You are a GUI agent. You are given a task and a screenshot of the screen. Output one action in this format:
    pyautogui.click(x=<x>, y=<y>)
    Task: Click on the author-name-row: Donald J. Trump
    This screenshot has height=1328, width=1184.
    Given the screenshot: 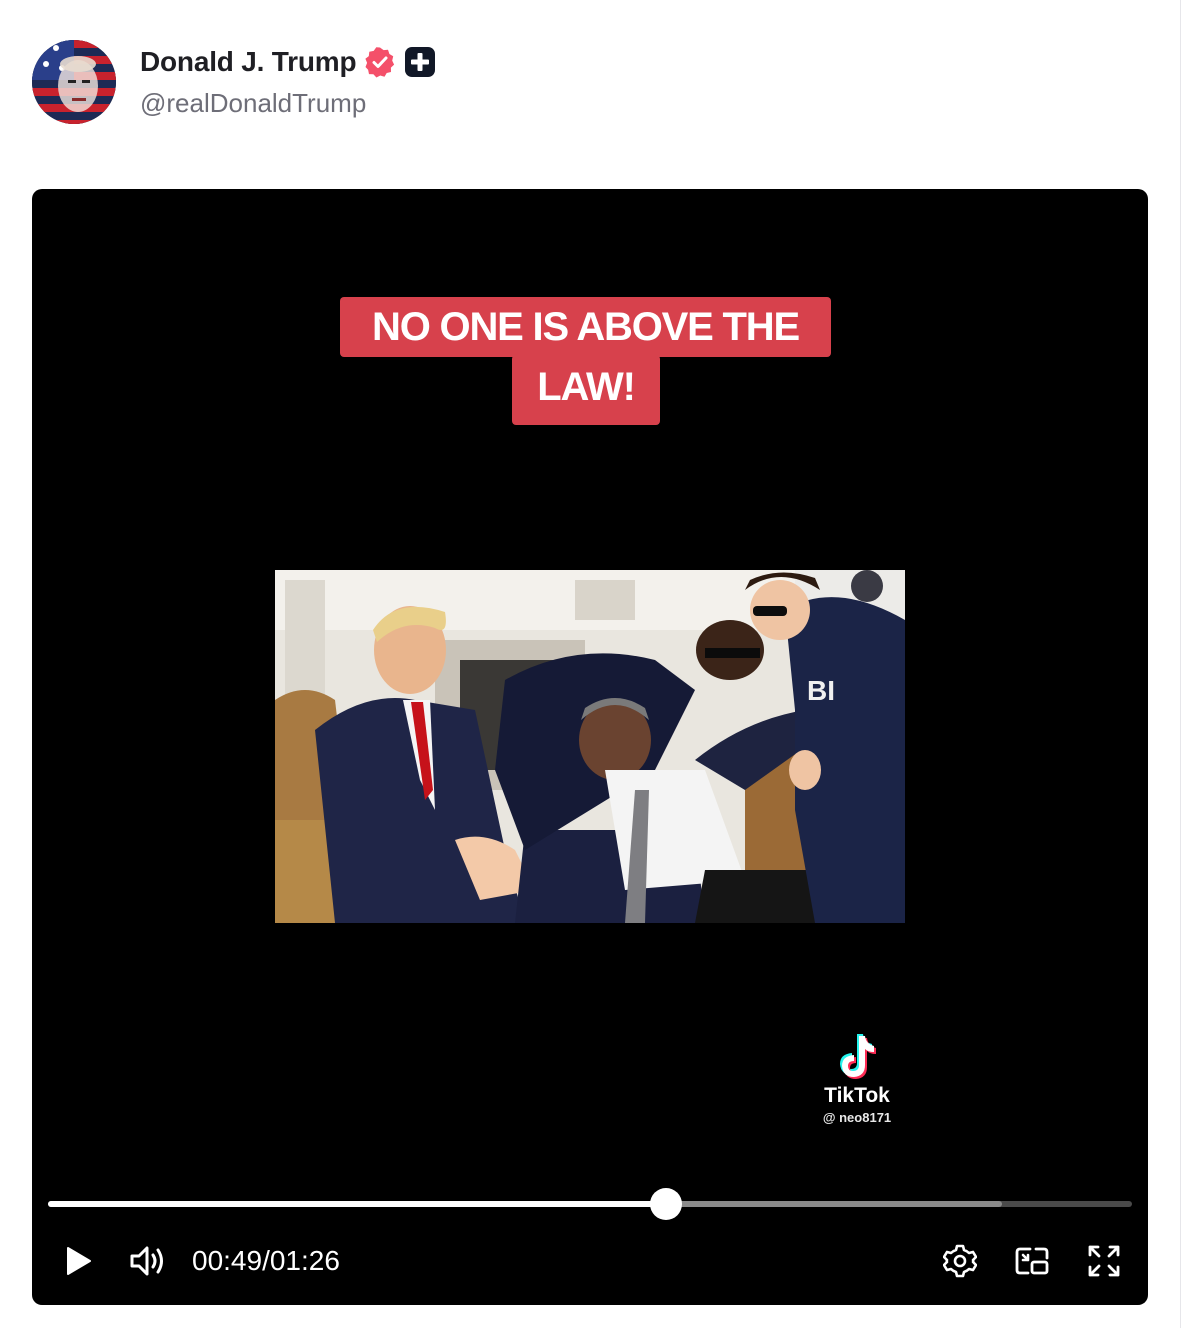 What is the action you would take?
    pyautogui.click(x=288, y=62)
    